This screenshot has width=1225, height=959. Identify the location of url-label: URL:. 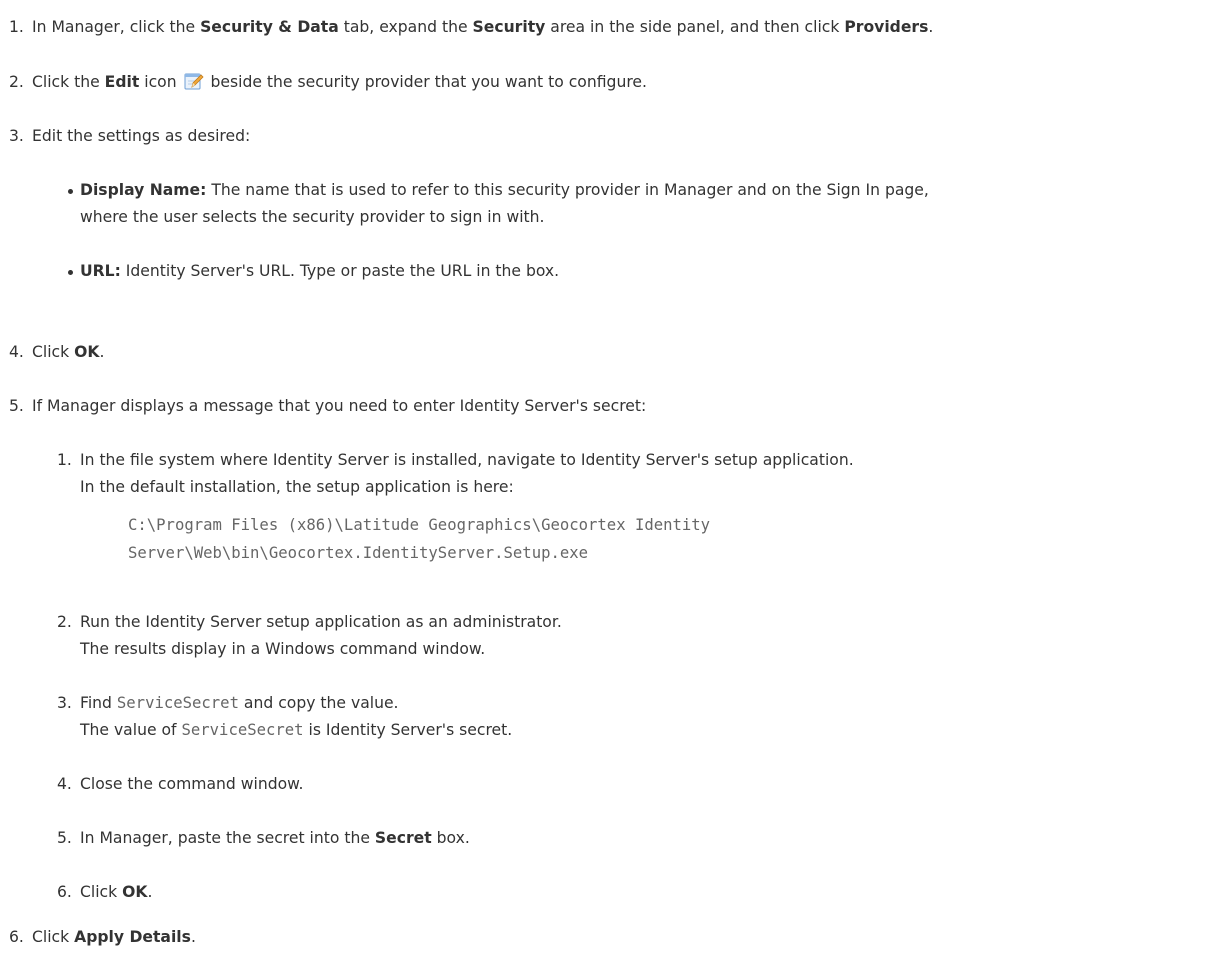
(100, 271).